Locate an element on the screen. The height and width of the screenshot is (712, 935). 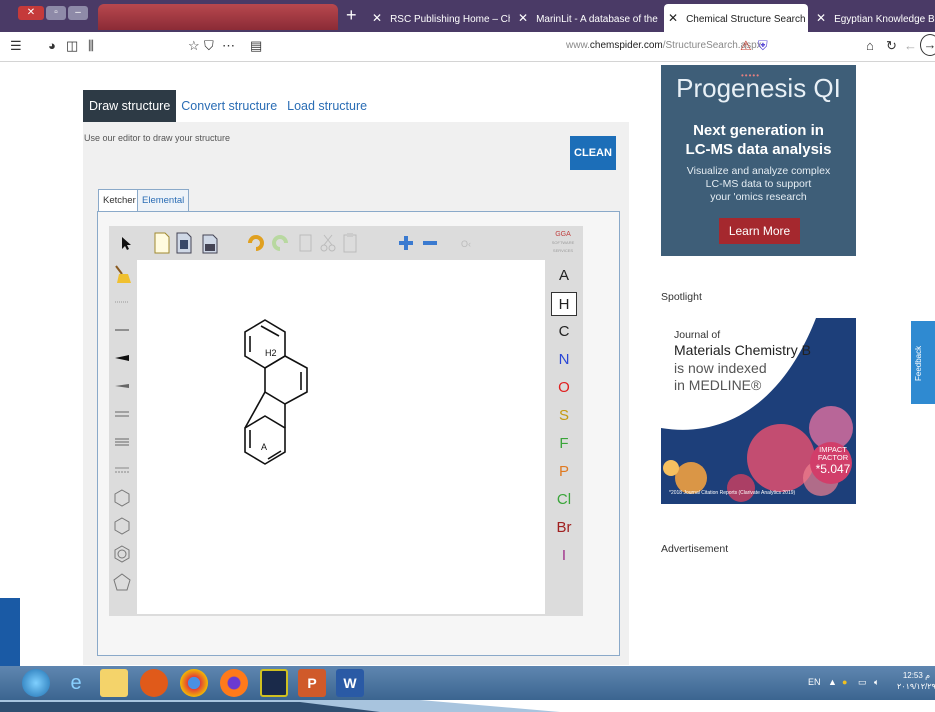
extension-icon: ◕ is located at coordinates (52, 45).